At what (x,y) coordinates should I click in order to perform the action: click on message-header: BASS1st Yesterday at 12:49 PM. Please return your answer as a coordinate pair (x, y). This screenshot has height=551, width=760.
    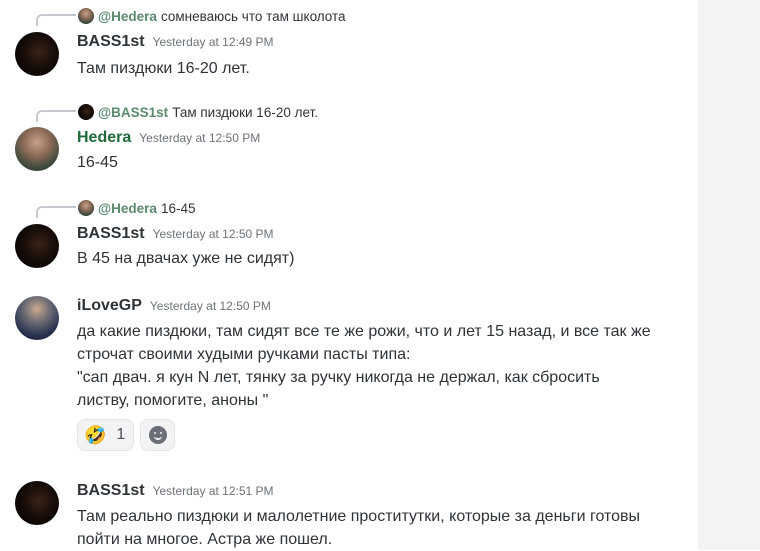
    Looking at the image, I should click on (175, 42).